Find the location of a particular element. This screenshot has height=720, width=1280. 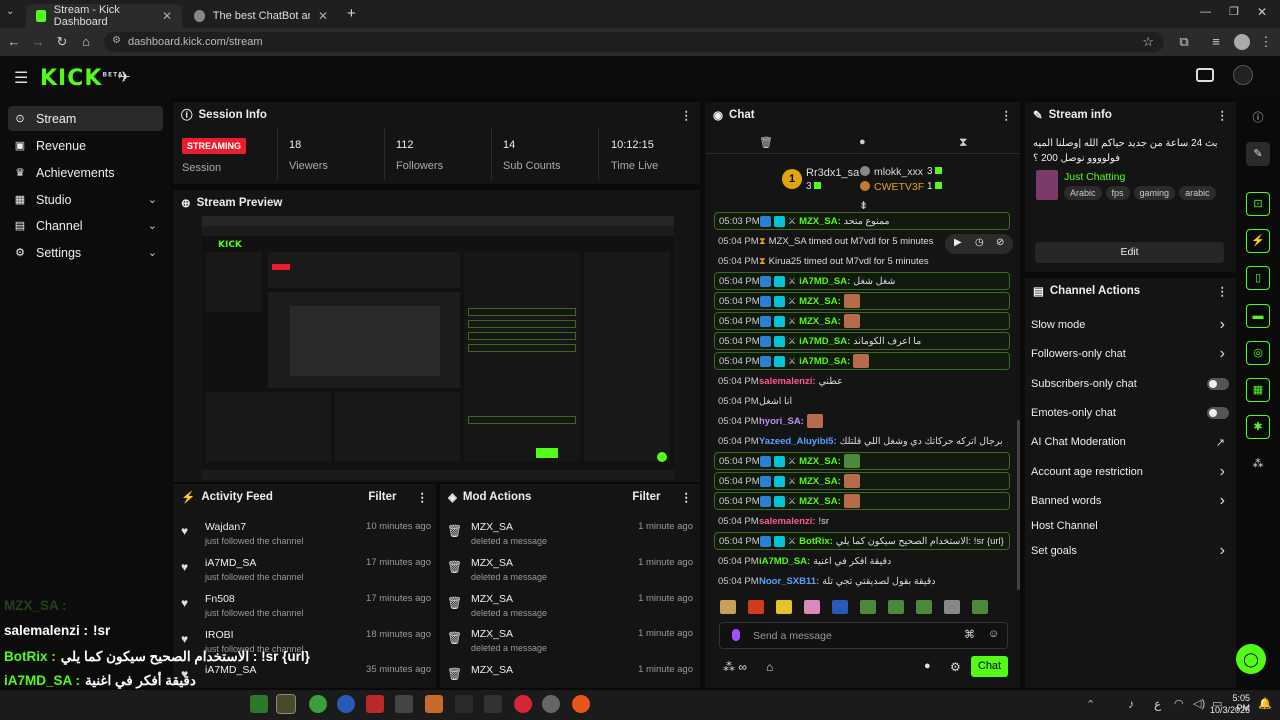

chat-message: 05:04 PM hyori_SA: is located at coordinates (862, 421).